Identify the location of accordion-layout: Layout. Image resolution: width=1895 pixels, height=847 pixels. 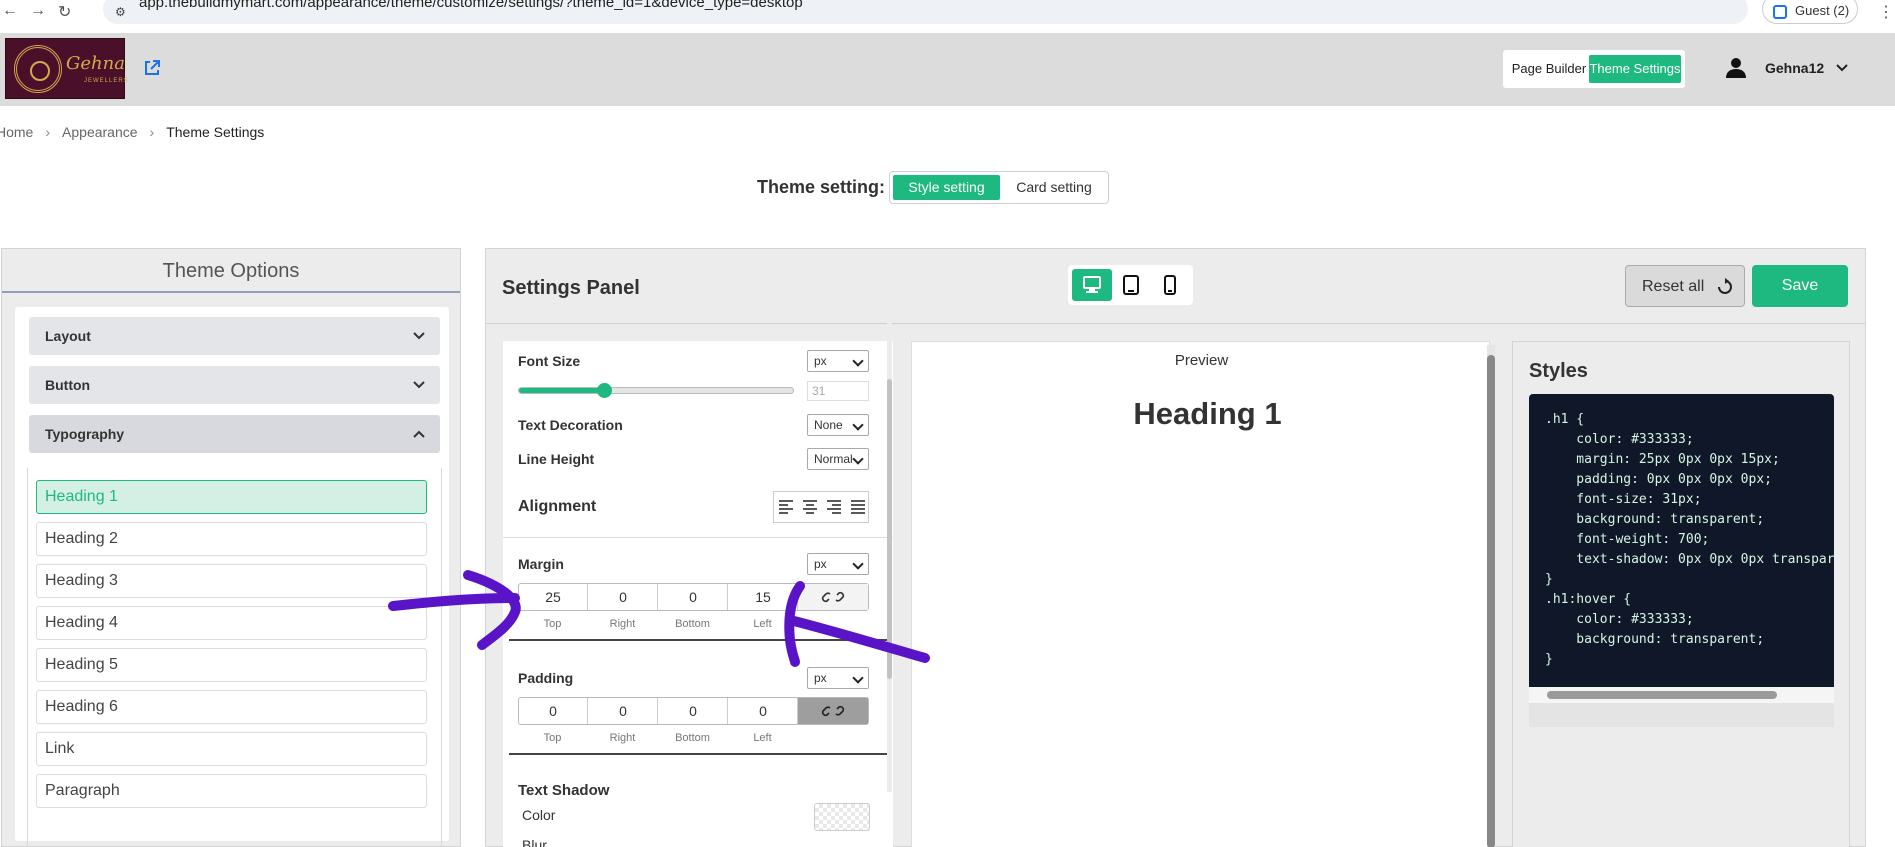
(234, 336).